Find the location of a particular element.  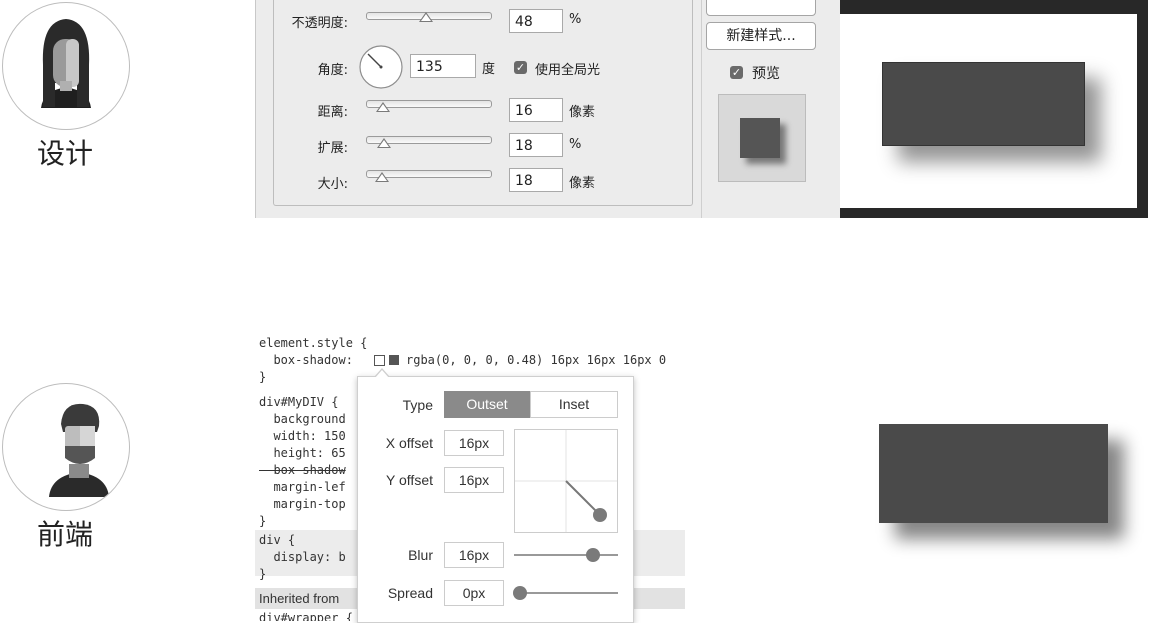

code-line: display: b is located at coordinates (302, 557).